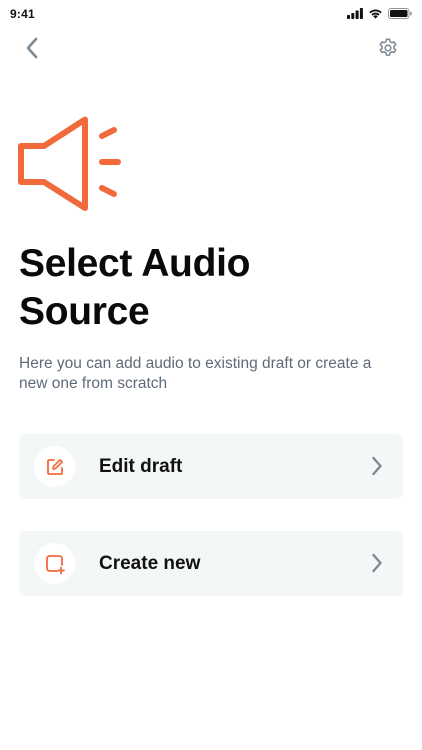  I want to click on hero-speaker-graphic, so click(71, 164).